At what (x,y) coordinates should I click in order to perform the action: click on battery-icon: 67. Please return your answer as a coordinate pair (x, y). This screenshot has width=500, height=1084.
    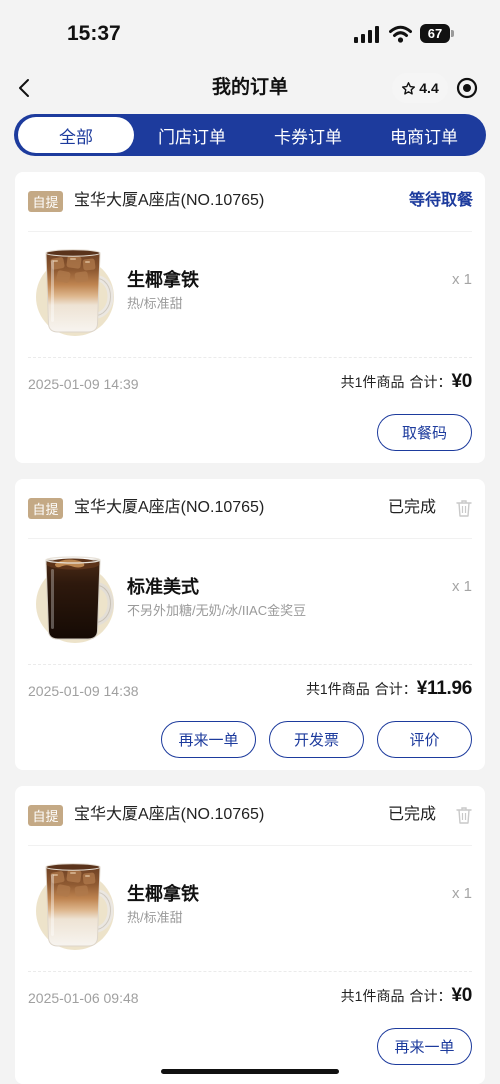
    Looking at the image, I should click on (438, 33).